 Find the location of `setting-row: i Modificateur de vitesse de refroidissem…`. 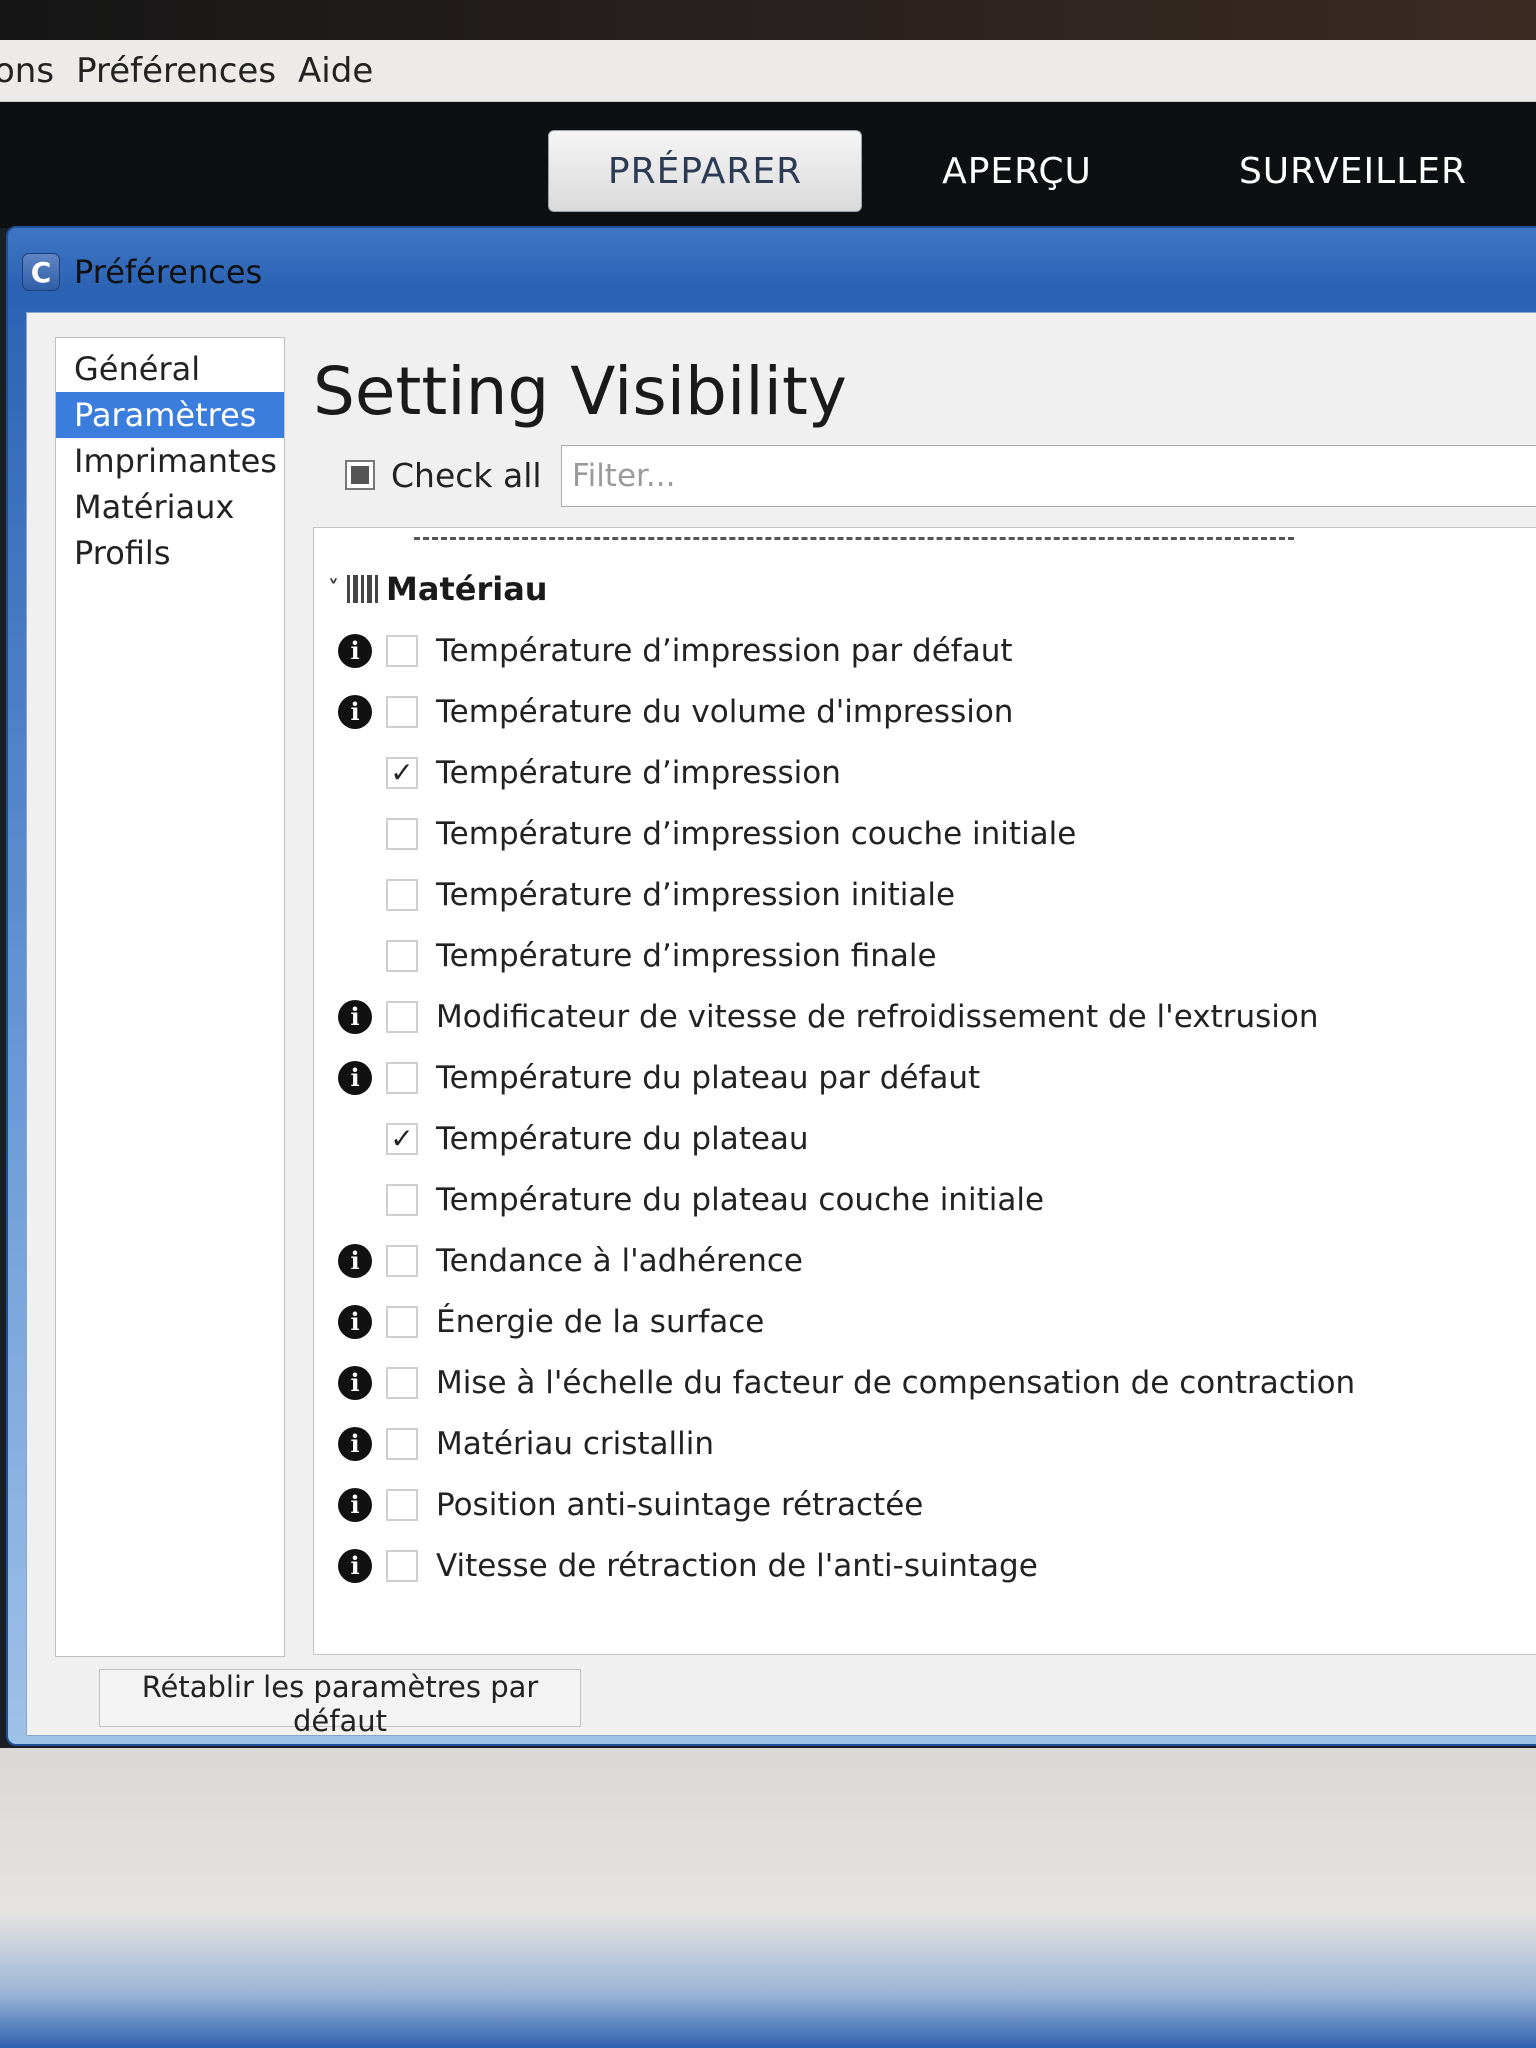

setting-row: i Modificateur de vitesse de refroidissem… is located at coordinates (925, 1016).